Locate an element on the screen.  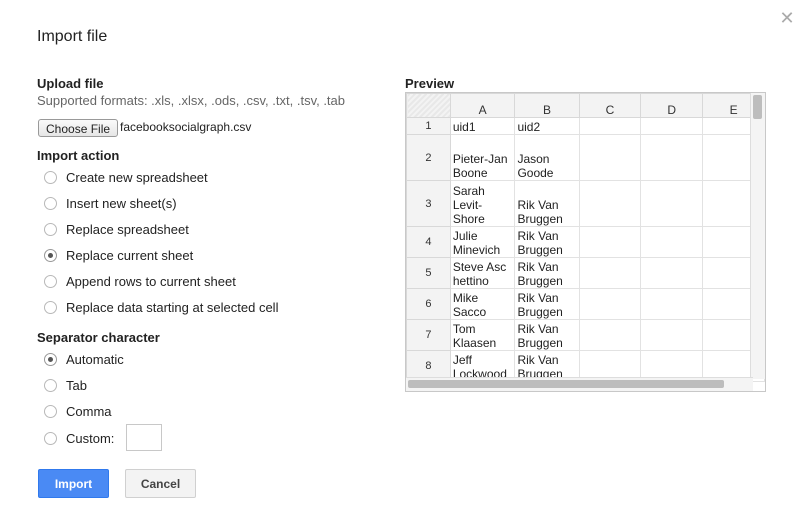
choose-file-button: Choose File is located at coordinates (78, 128).